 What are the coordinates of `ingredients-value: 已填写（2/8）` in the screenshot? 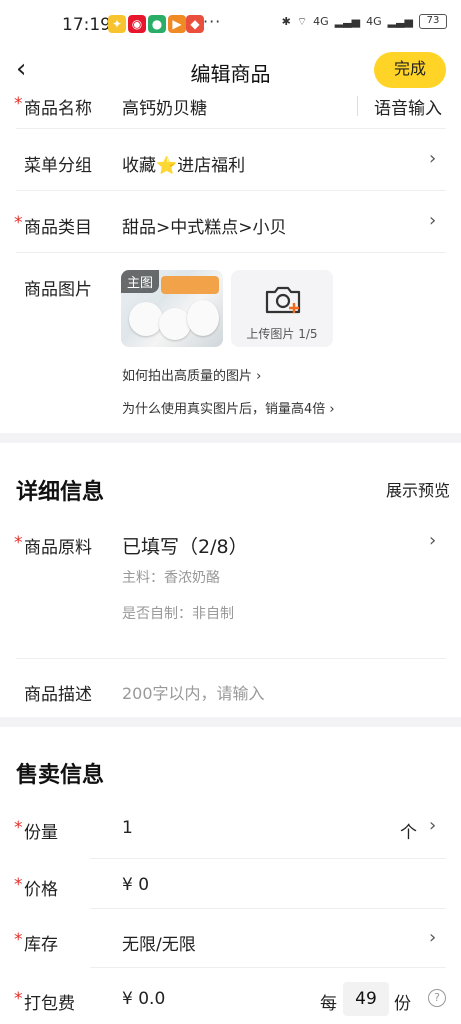 It's located at (185, 545).